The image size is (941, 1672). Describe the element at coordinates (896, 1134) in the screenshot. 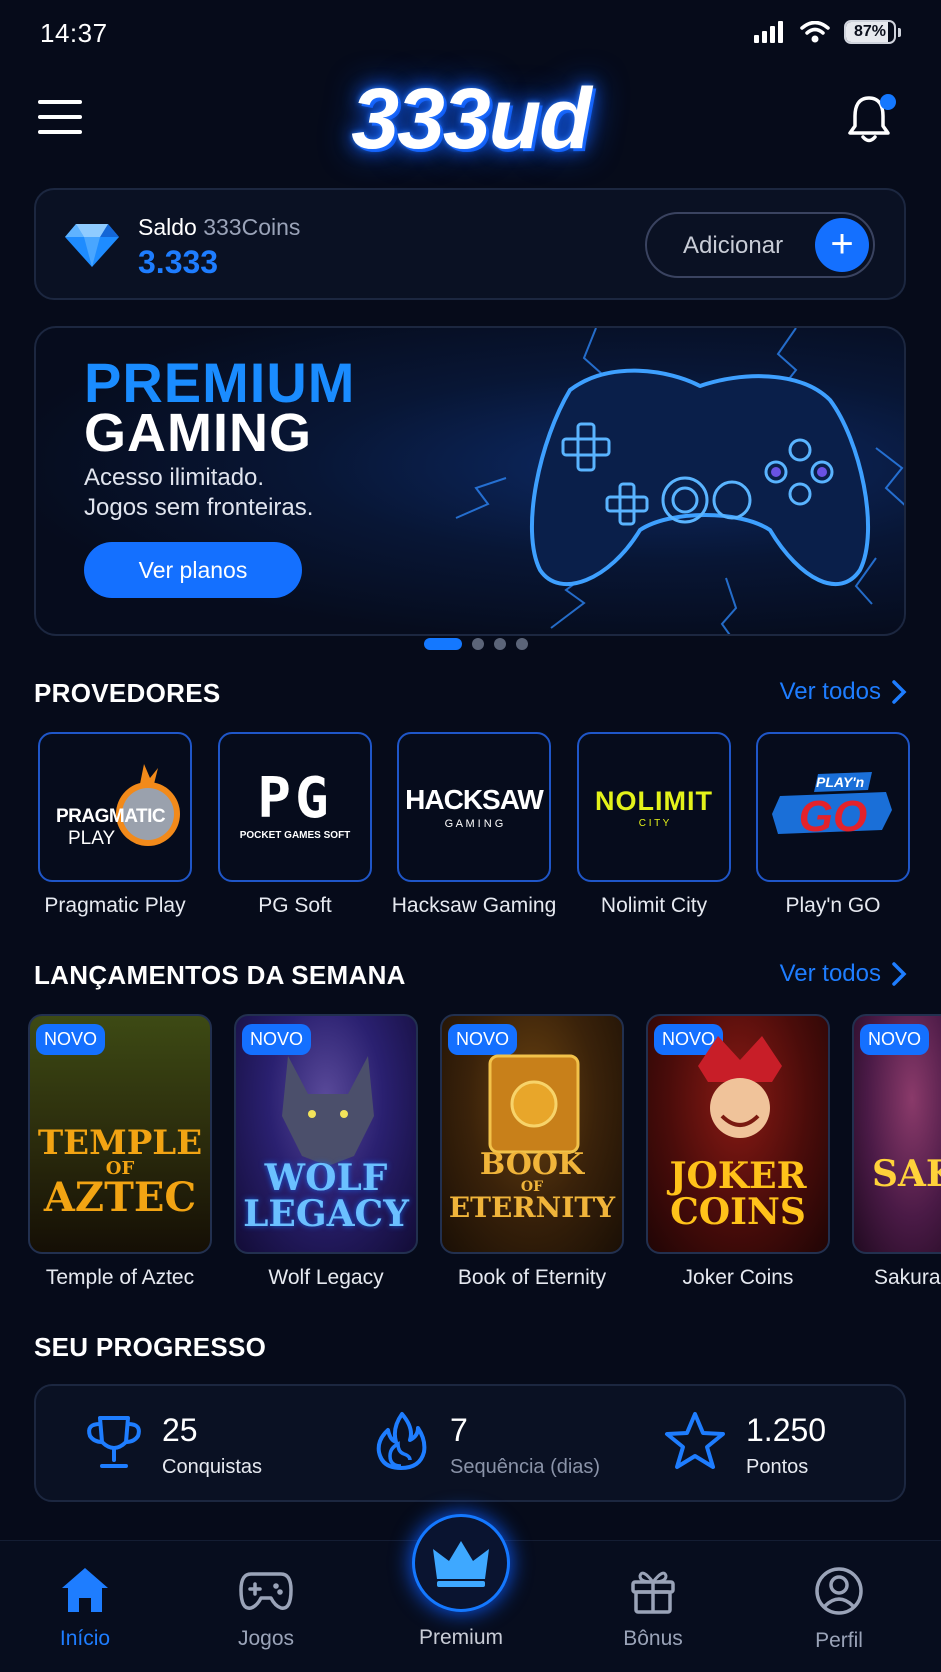

I see `game-card-sakura: NOVO SAK` at that location.